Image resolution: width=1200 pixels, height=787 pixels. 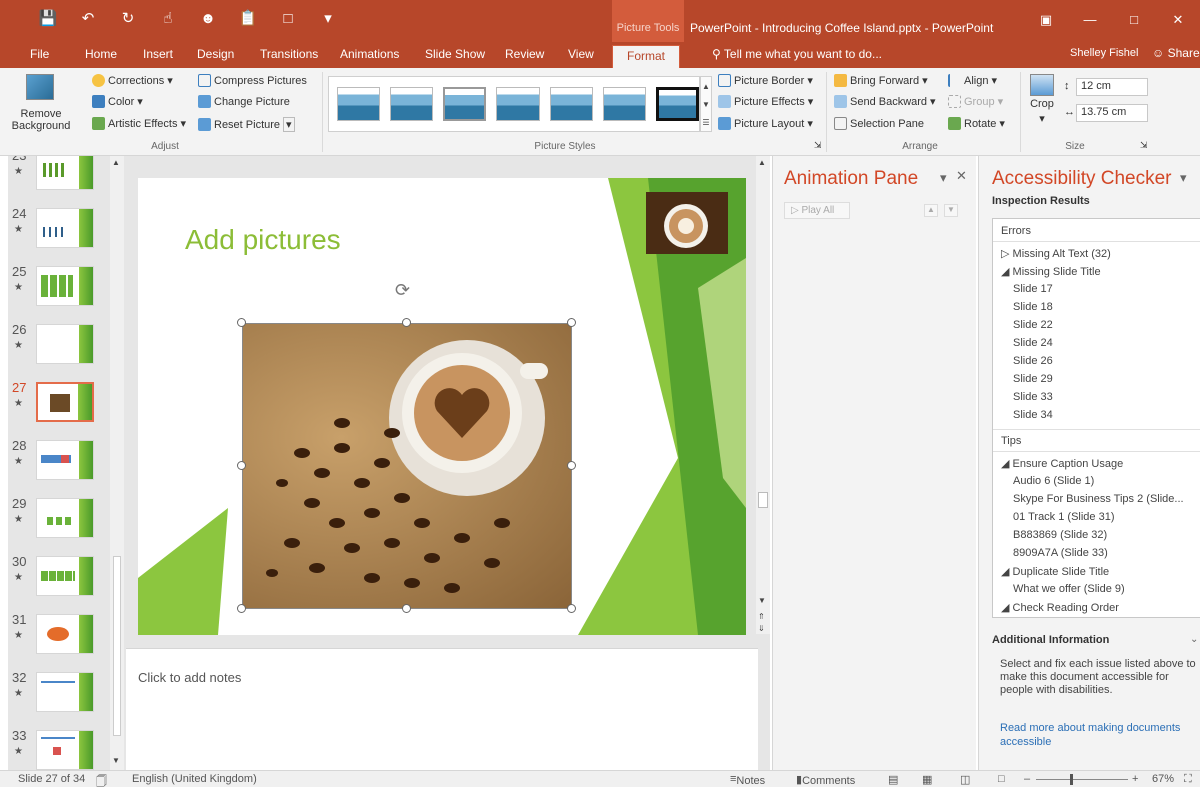 What do you see at coordinates (263, 240) in the screenshot?
I see `slide-title: Add pictures` at bounding box center [263, 240].